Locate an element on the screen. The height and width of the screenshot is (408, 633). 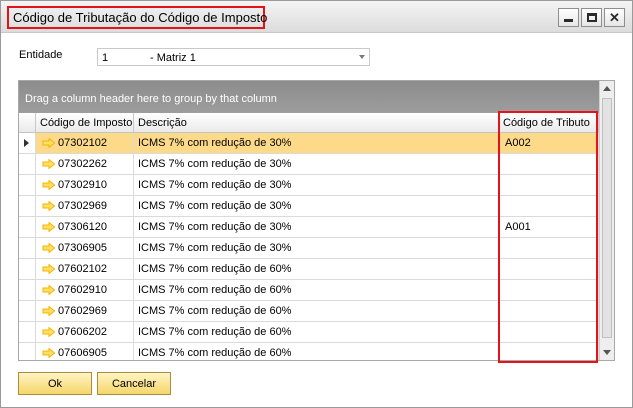
column-header-description: Descrição is located at coordinates (316, 122).